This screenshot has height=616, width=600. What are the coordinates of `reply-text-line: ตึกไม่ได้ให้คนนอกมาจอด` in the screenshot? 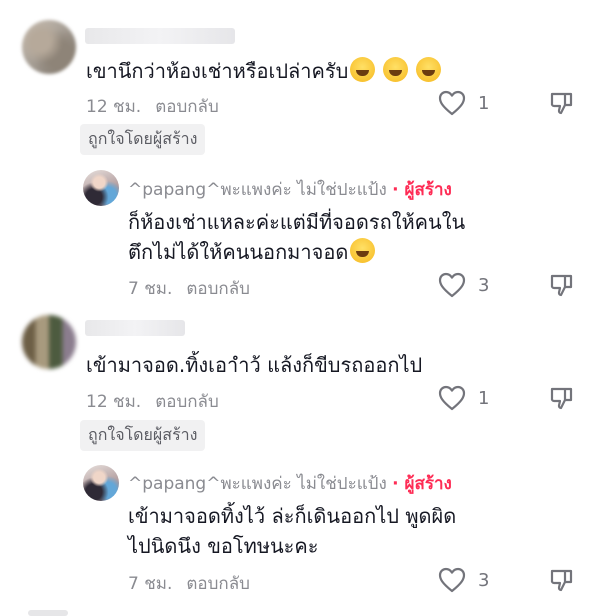 It's located at (296, 252).